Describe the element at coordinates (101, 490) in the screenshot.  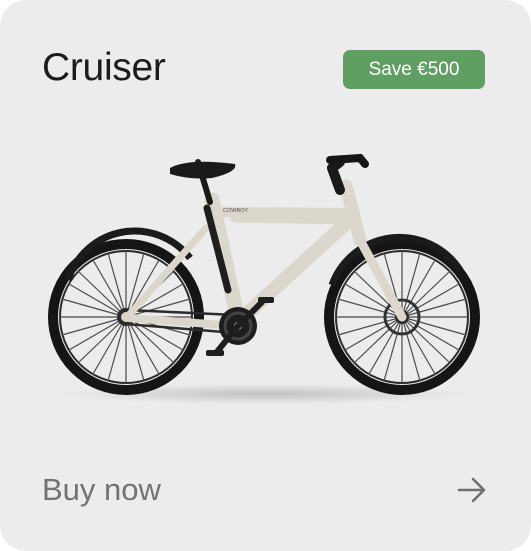
I see `buy-now-link: Buy now` at that location.